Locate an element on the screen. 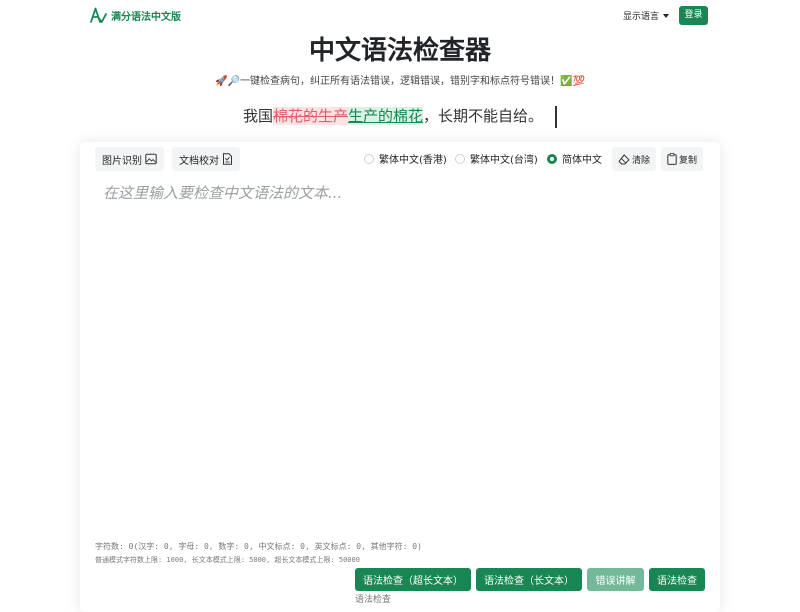 The image size is (800, 612). typing-cursor is located at coordinates (556, 116).